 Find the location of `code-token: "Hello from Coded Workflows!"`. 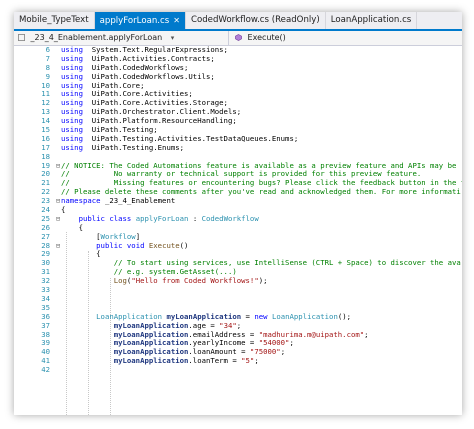

code-token: "Hello from Coded Workflows!" is located at coordinates (195, 281).